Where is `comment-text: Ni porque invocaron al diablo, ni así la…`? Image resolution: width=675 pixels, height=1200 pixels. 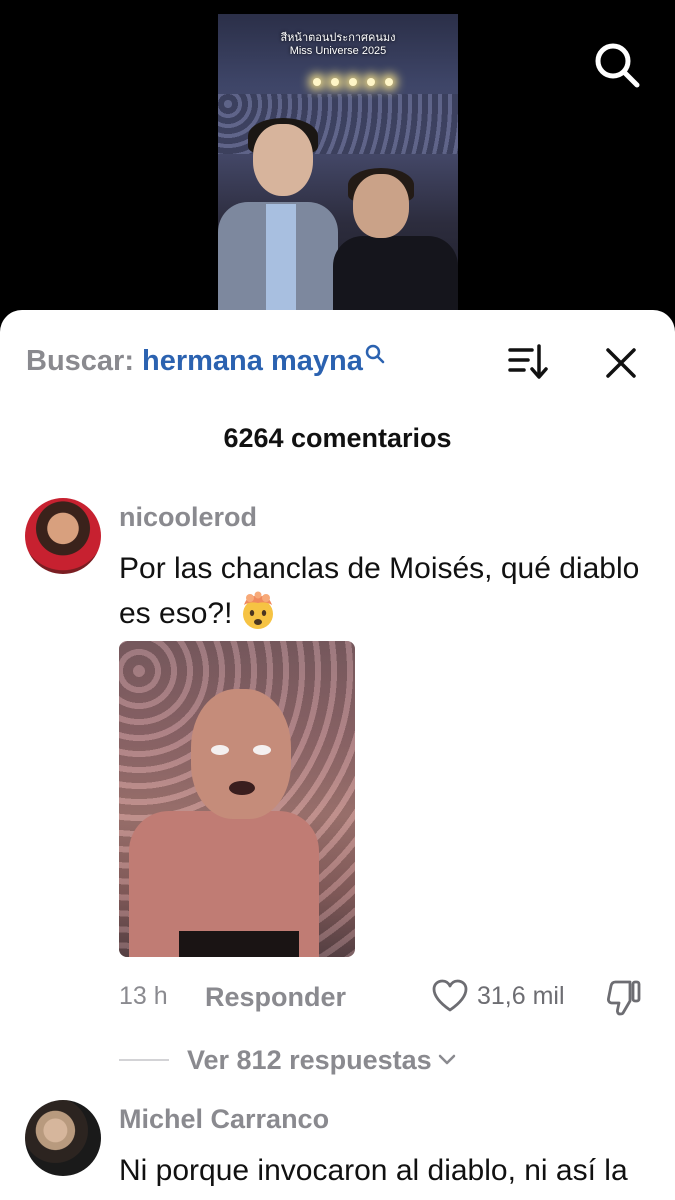 comment-text: Ni porque invocaron al diablo, ni así la… is located at coordinates (373, 1177).